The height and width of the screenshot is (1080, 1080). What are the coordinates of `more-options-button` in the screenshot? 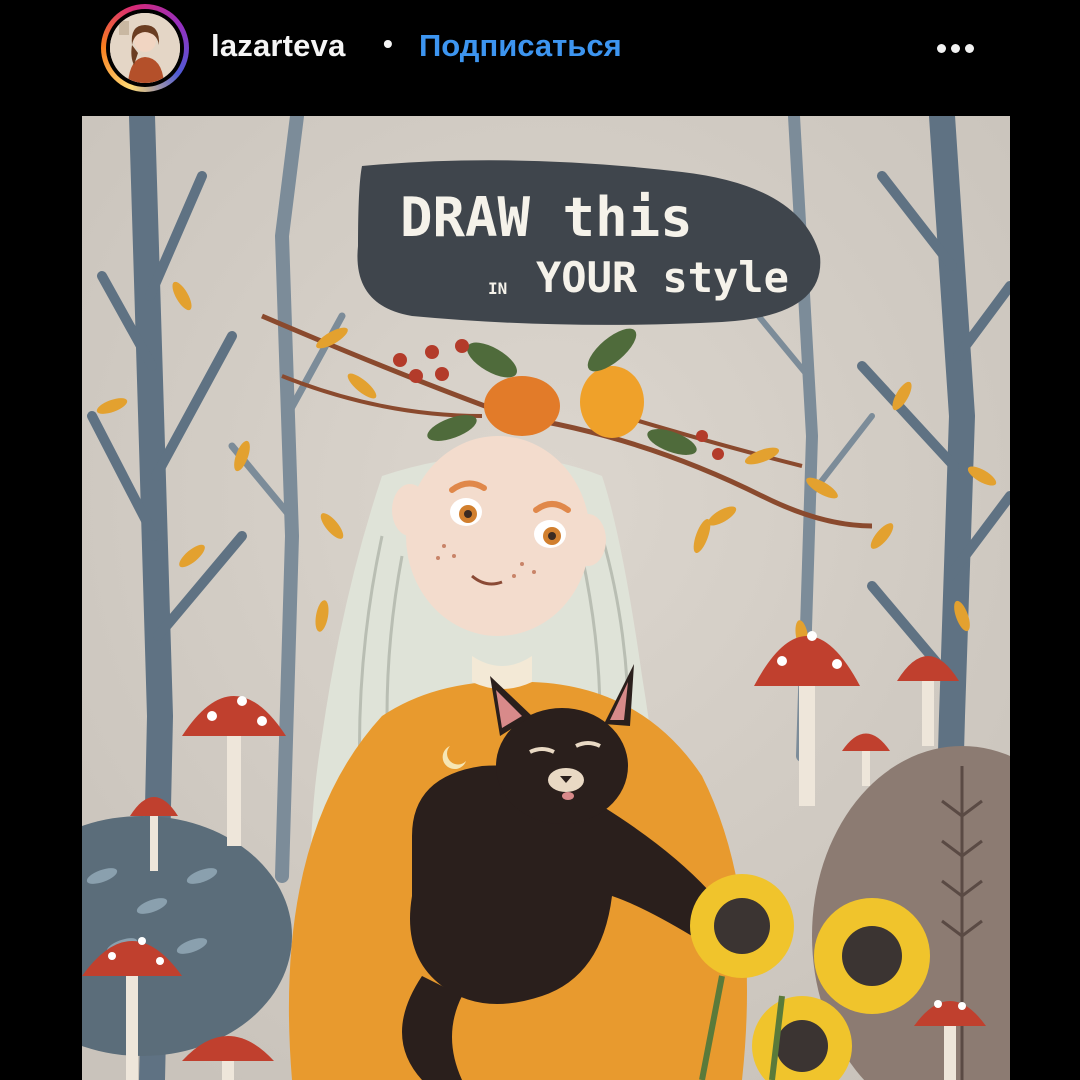 It's located at (955, 48).